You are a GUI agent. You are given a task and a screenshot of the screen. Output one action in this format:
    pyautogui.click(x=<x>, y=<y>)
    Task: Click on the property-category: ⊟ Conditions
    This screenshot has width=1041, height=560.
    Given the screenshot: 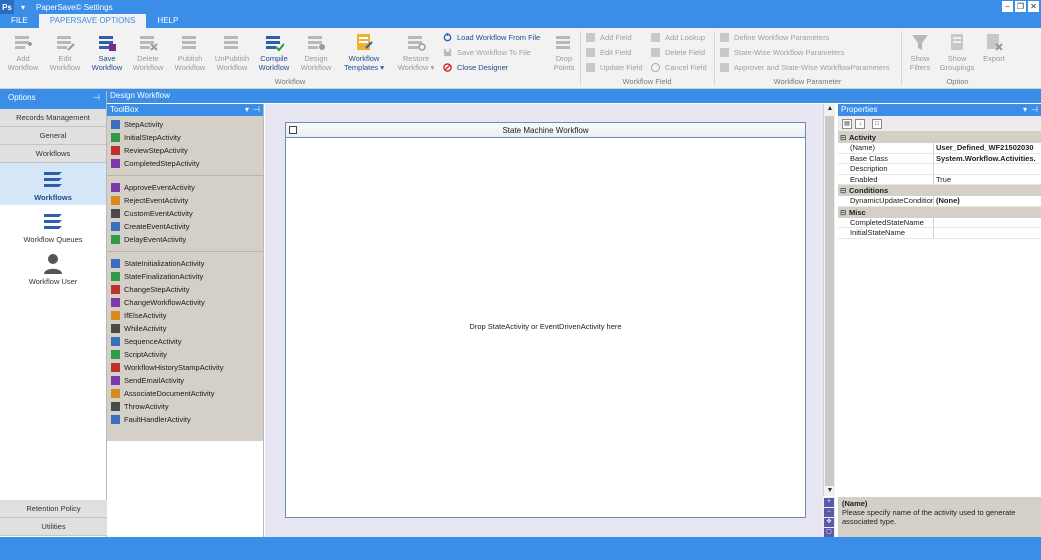 What is the action you would take?
    pyautogui.click(x=939, y=190)
    